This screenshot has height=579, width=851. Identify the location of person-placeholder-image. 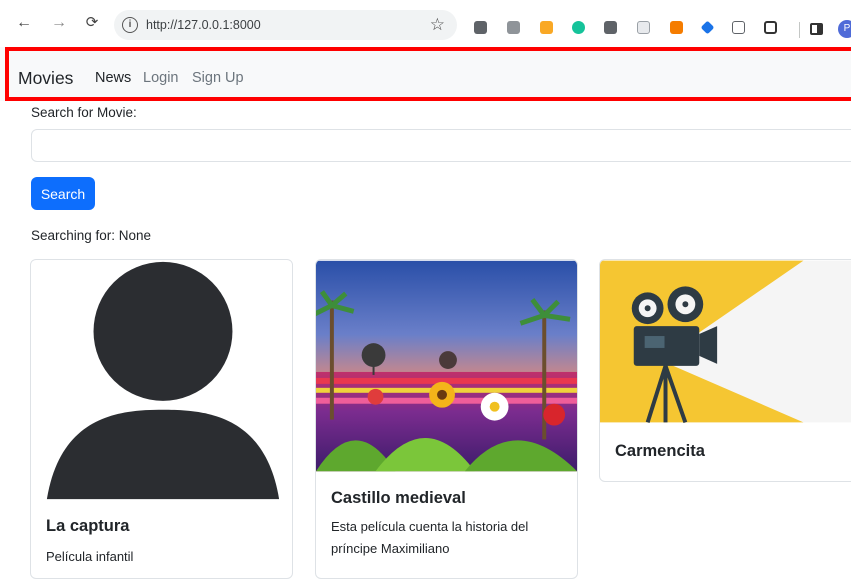
(161, 380).